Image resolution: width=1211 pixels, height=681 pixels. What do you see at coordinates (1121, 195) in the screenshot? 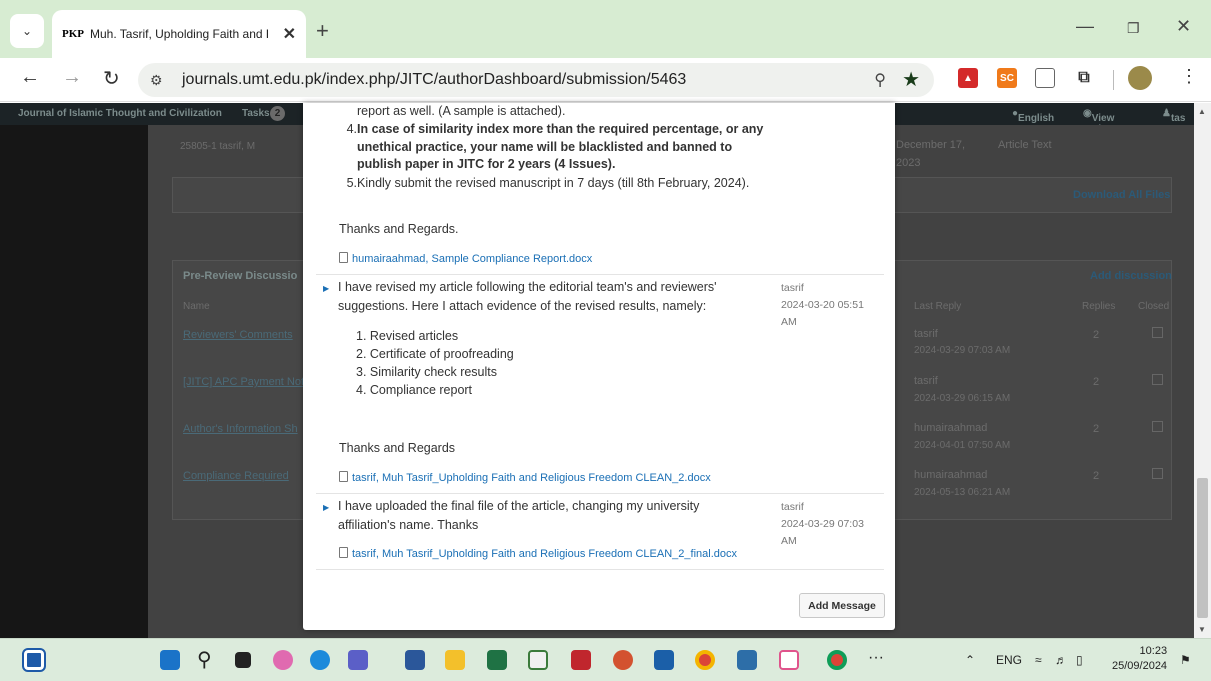
I see `download-all-files-link: Download All Files` at bounding box center [1121, 195].